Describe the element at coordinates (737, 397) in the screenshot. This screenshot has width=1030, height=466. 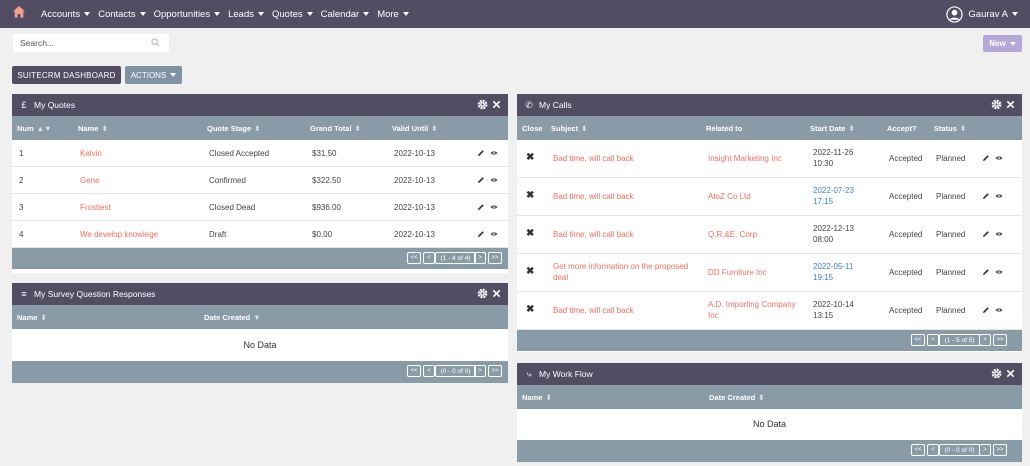
I see `column-header-date-created: Date Created ⬍` at that location.